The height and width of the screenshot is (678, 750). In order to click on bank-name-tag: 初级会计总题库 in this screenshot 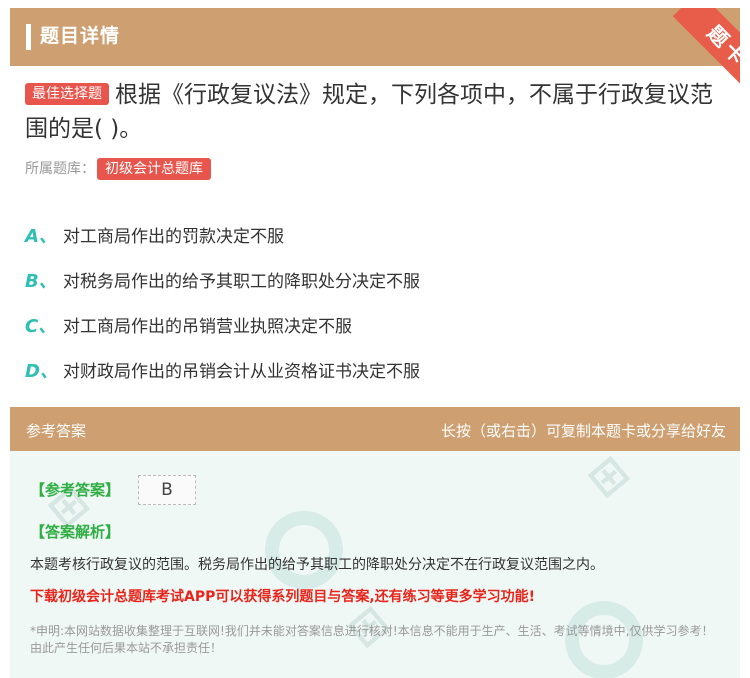, I will do `click(154, 169)`.